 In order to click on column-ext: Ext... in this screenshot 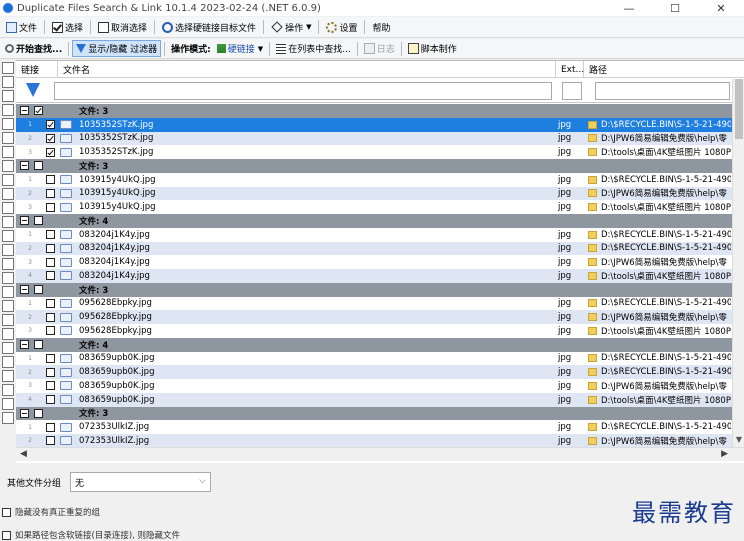, I will do `click(570, 69)`.